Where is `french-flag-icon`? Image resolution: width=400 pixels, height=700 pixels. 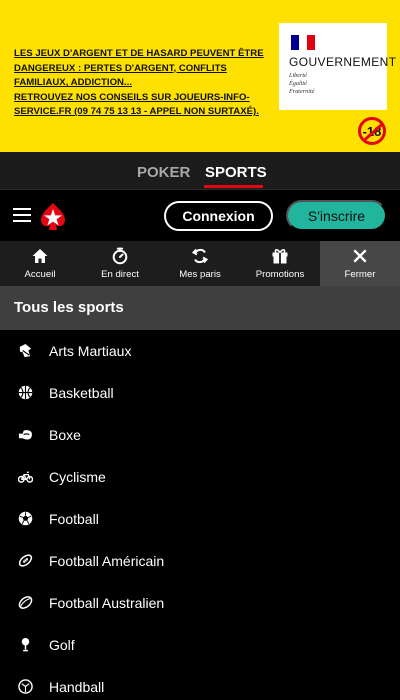 french-flag-icon is located at coordinates (303, 42).